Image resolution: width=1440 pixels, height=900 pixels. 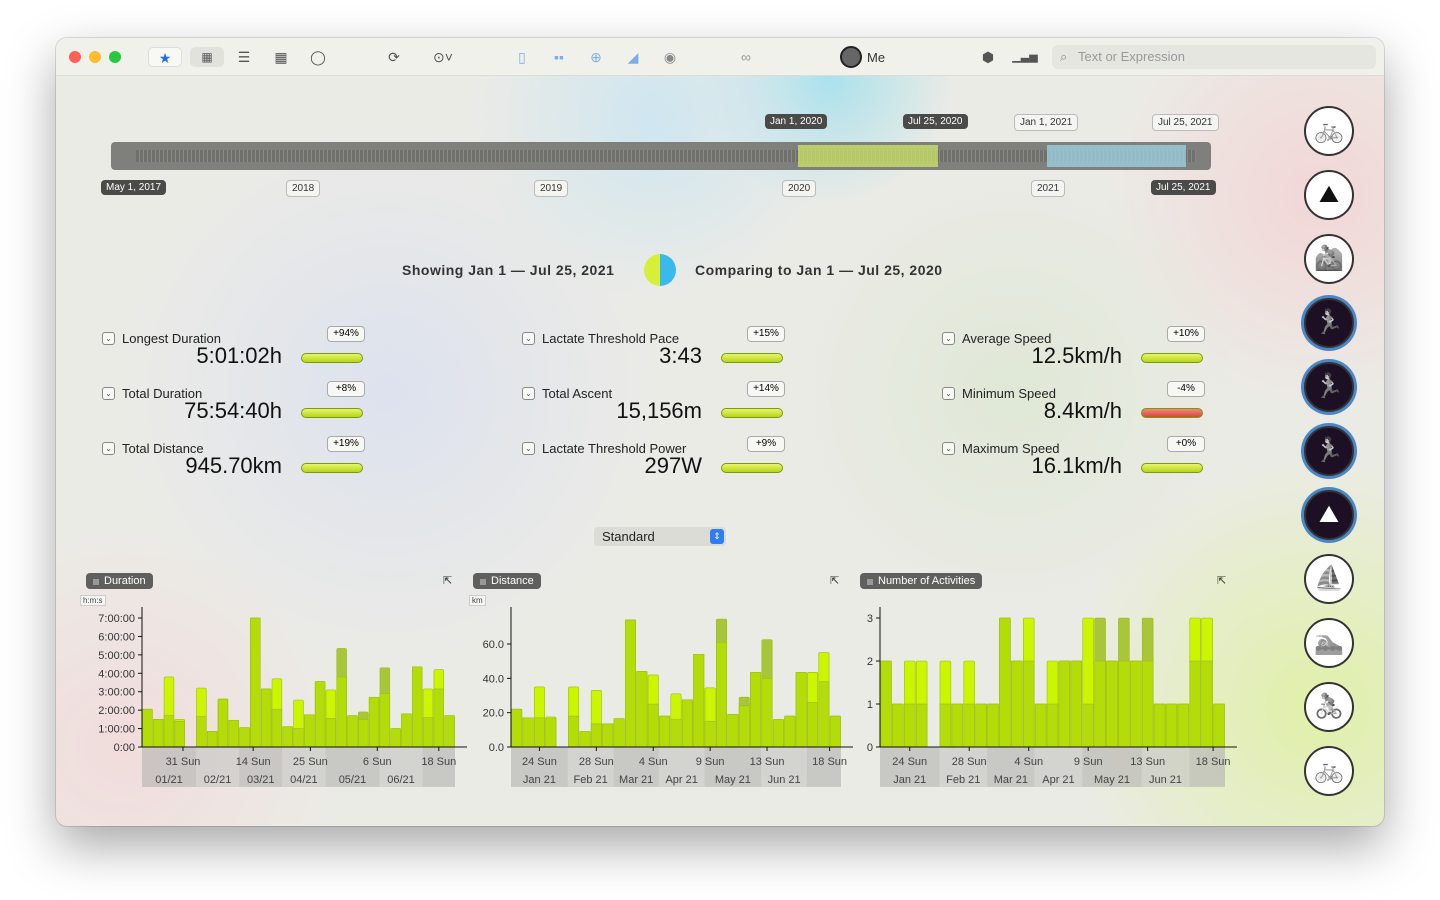 What do you see at coordinates (868, 156) in the screenshot?
I see `compare-range` at bounding box center [868, 156].